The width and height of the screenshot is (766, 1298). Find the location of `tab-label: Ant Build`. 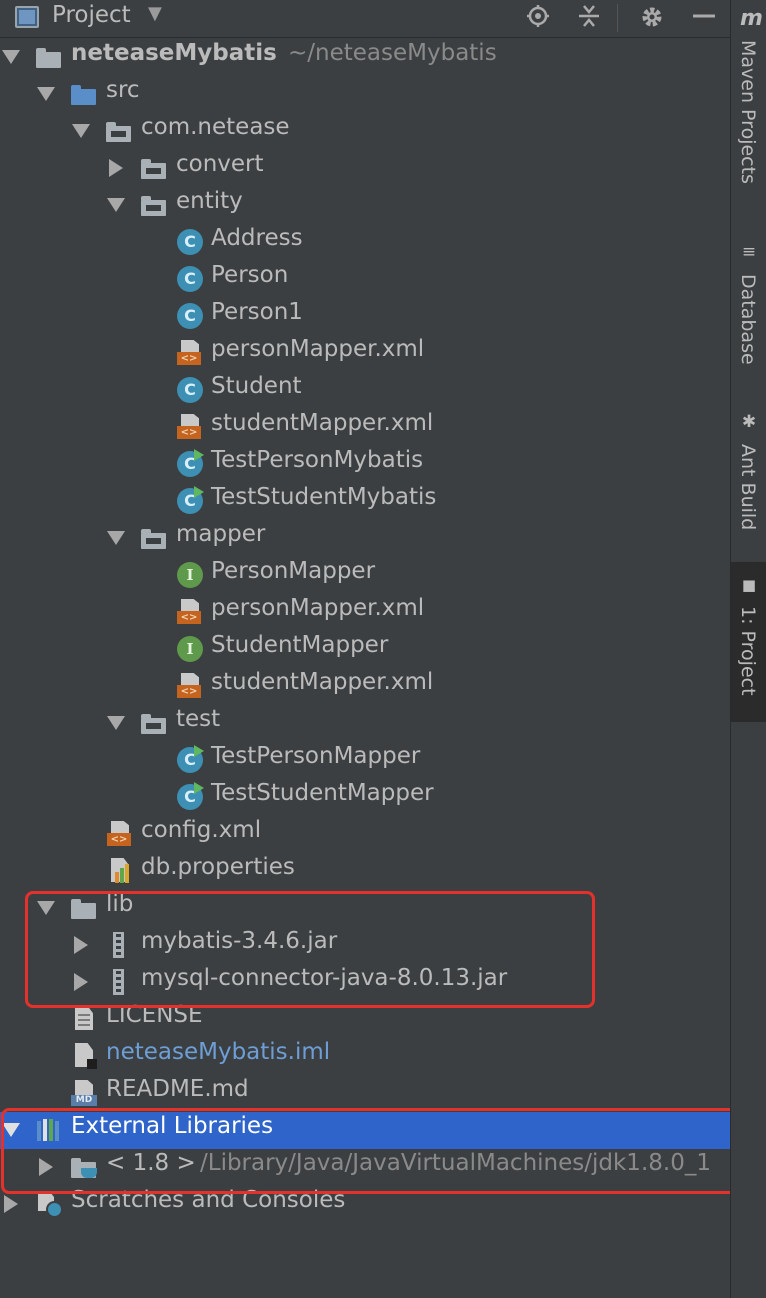

tab-label: Ant Build is located at coordinates (748, 487).